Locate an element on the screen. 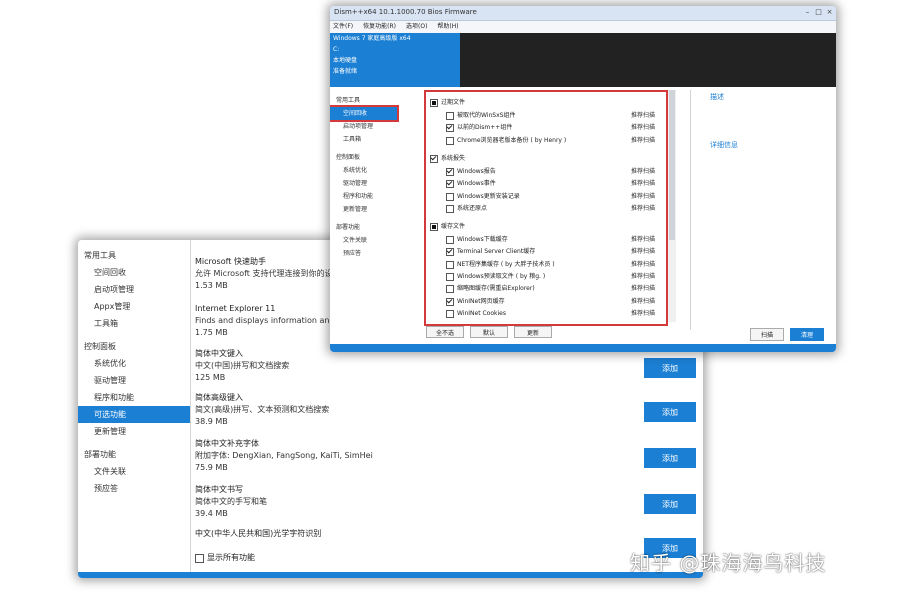 This screenshot has width=900, height=600. cleanup-scrollbar-thumb is located at coordinates (672, 165).